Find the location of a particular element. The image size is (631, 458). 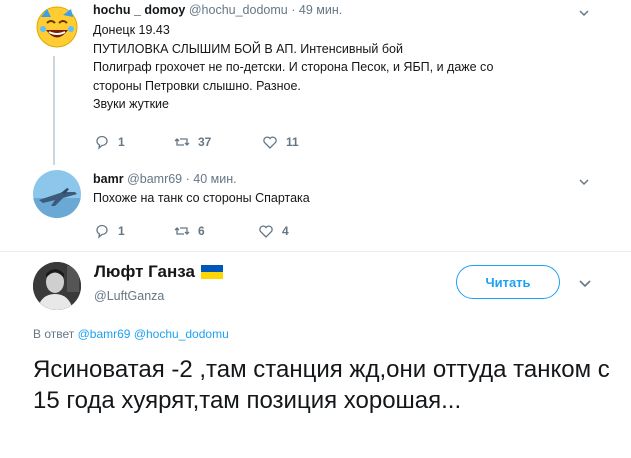

tweet-header: bamr @bamr69 · 40 мин. is located at coordinates (165, 179).